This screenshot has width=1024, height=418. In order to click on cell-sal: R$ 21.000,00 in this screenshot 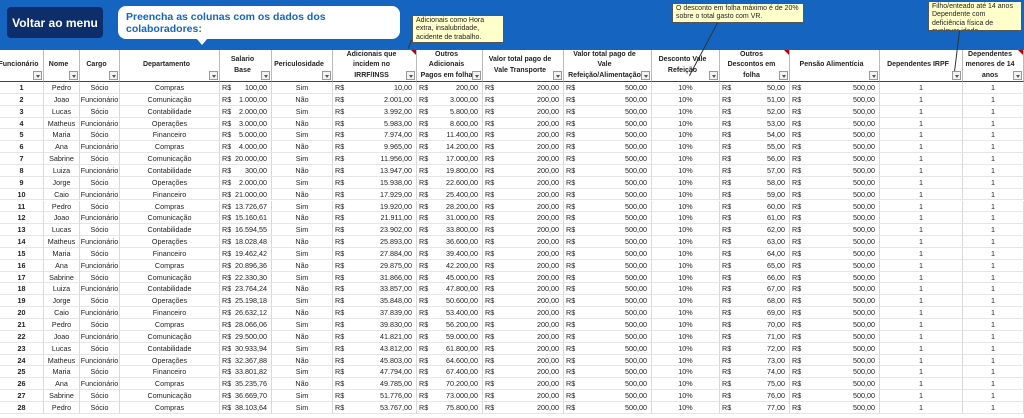, I will do `click(246, 194)`.